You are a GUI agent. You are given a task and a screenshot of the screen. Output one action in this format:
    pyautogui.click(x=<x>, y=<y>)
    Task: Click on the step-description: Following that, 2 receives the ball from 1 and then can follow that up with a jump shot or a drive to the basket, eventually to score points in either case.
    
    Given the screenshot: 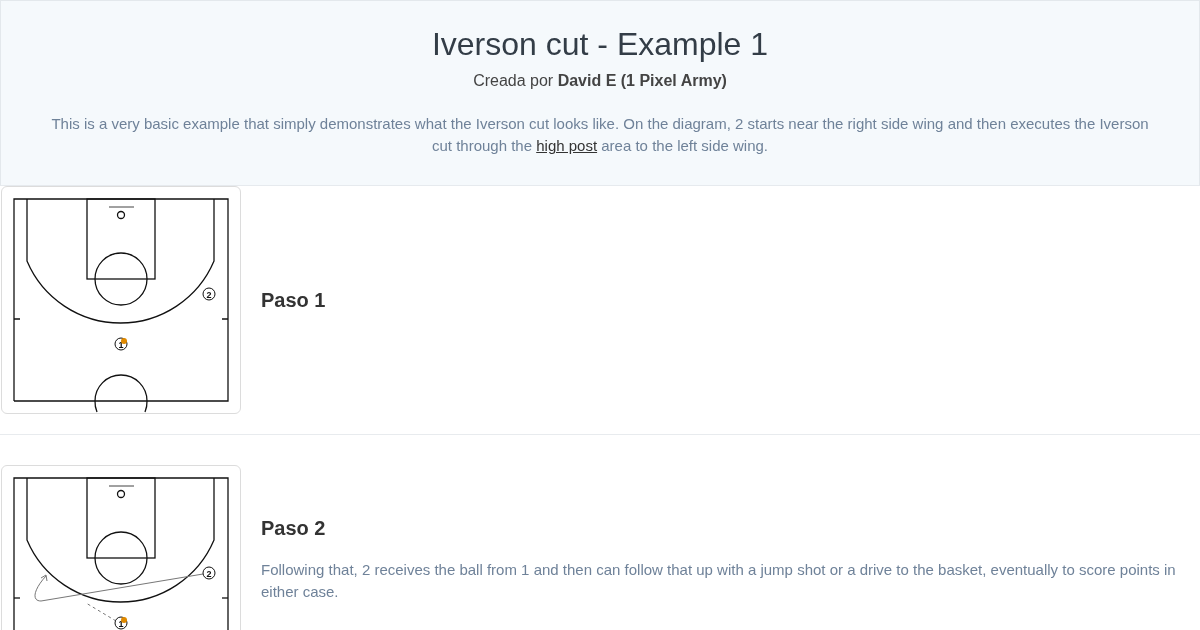 What is the action you would take?
    pyautogui.click(x=718, y=581)
    